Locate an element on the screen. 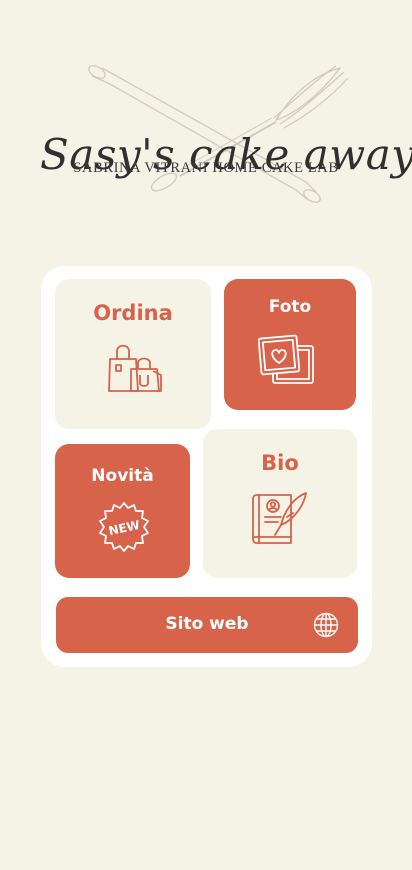  photos-heart-icon is located at coordinates (286, 359).